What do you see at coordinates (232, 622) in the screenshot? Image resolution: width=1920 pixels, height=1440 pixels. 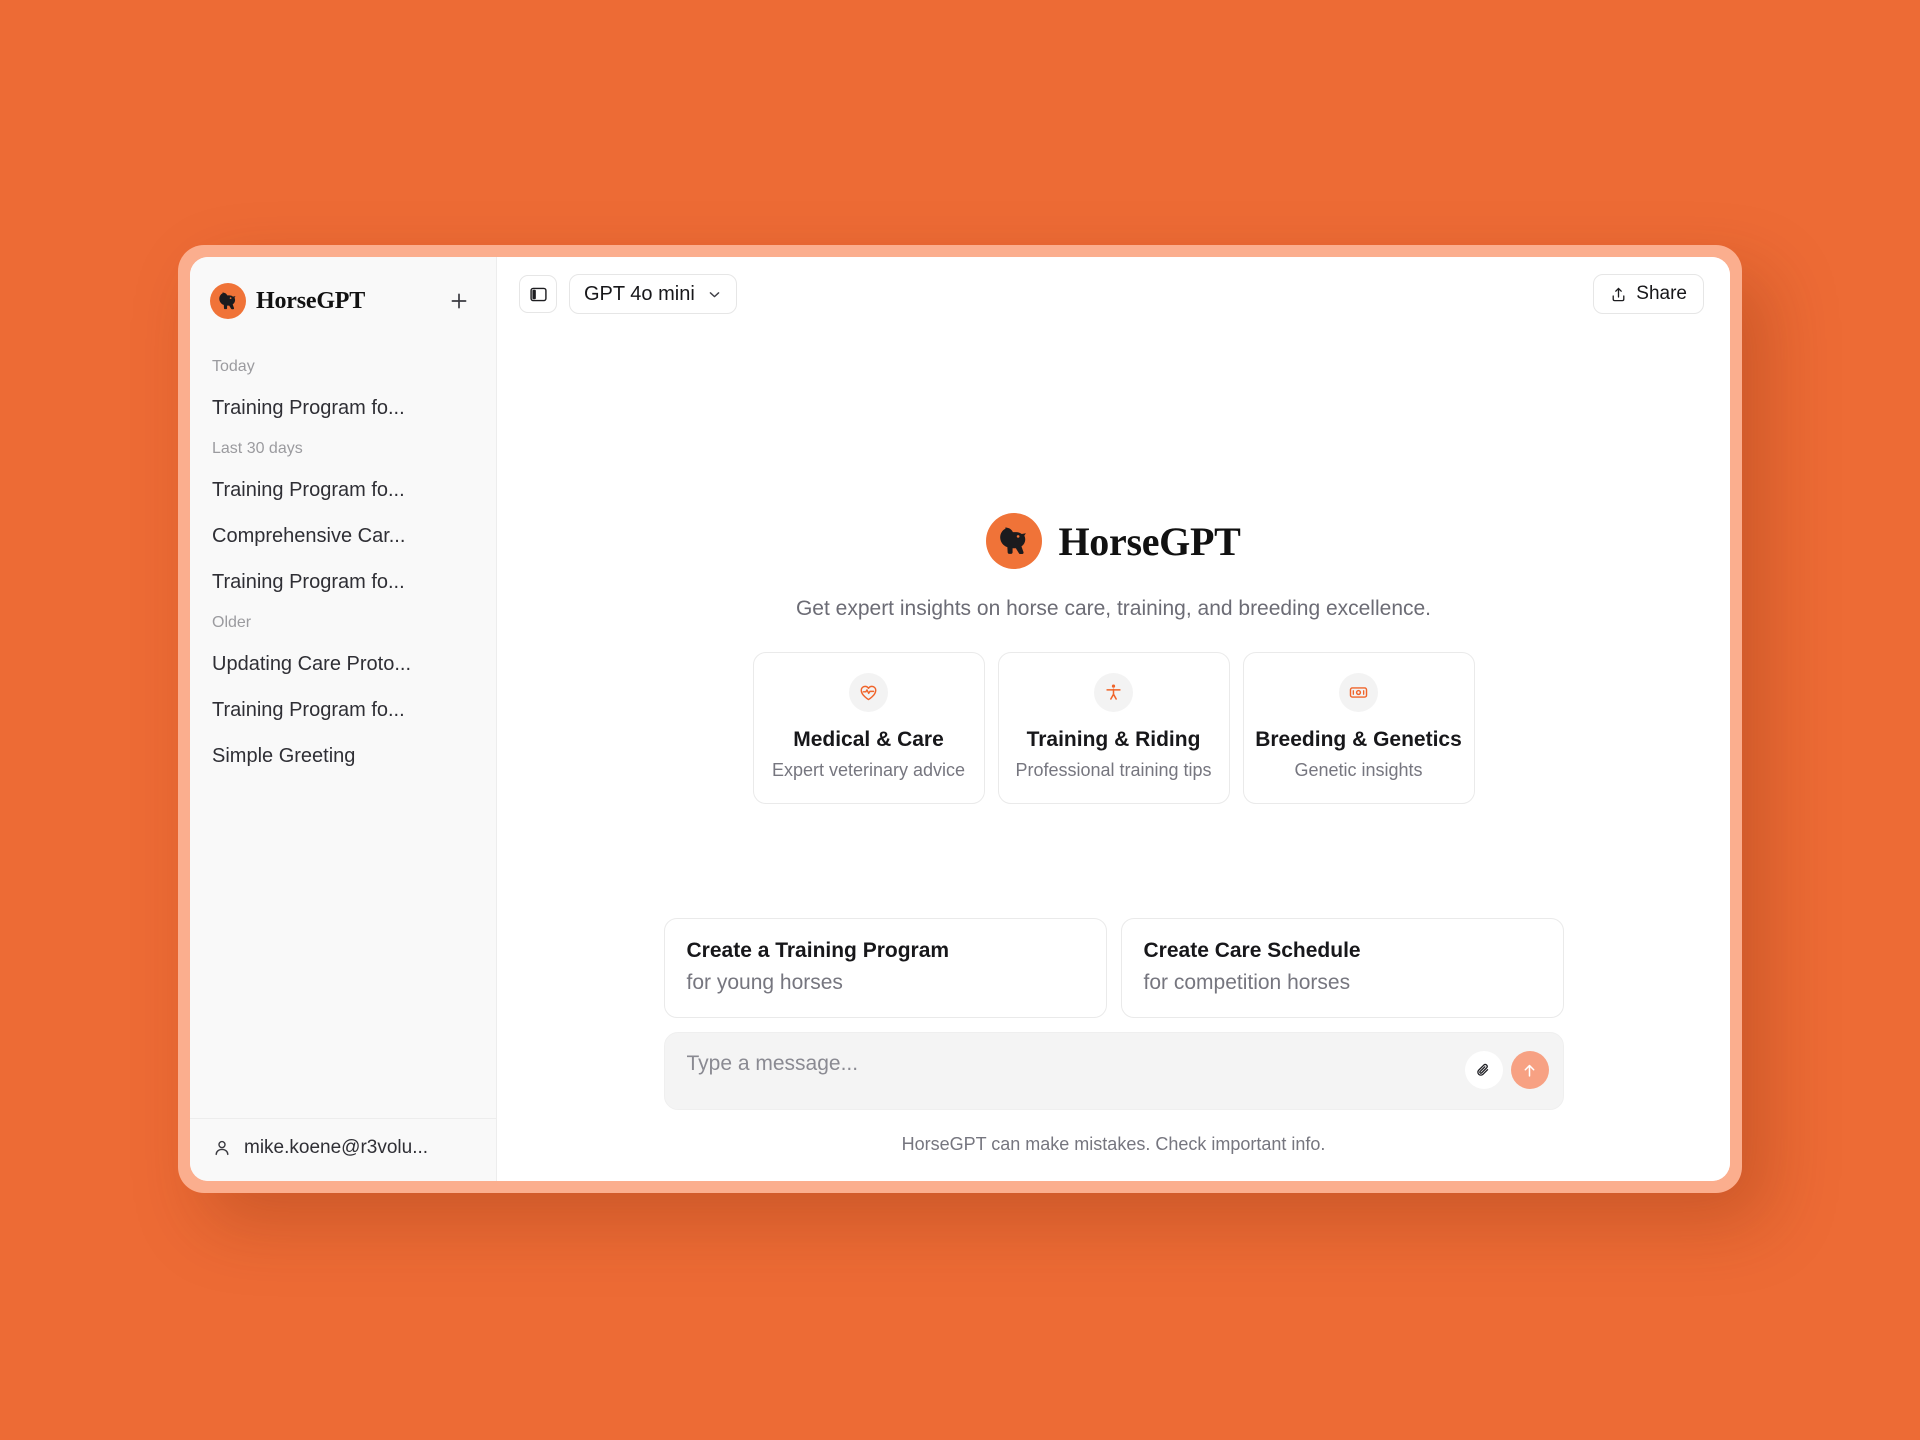 I see `chat-group-label: Older` at bounding box center [232, 622].